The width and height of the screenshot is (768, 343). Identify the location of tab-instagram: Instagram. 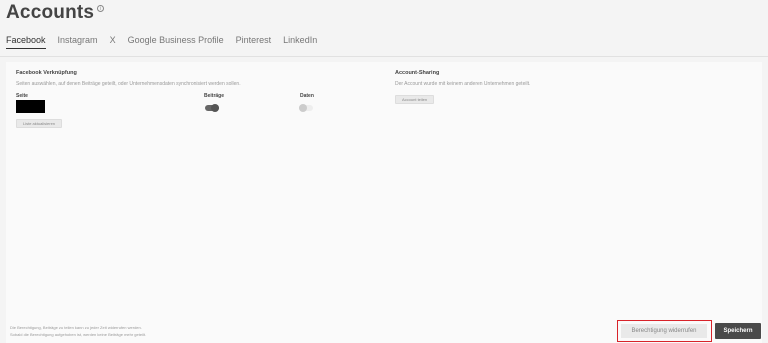
(78, 42).